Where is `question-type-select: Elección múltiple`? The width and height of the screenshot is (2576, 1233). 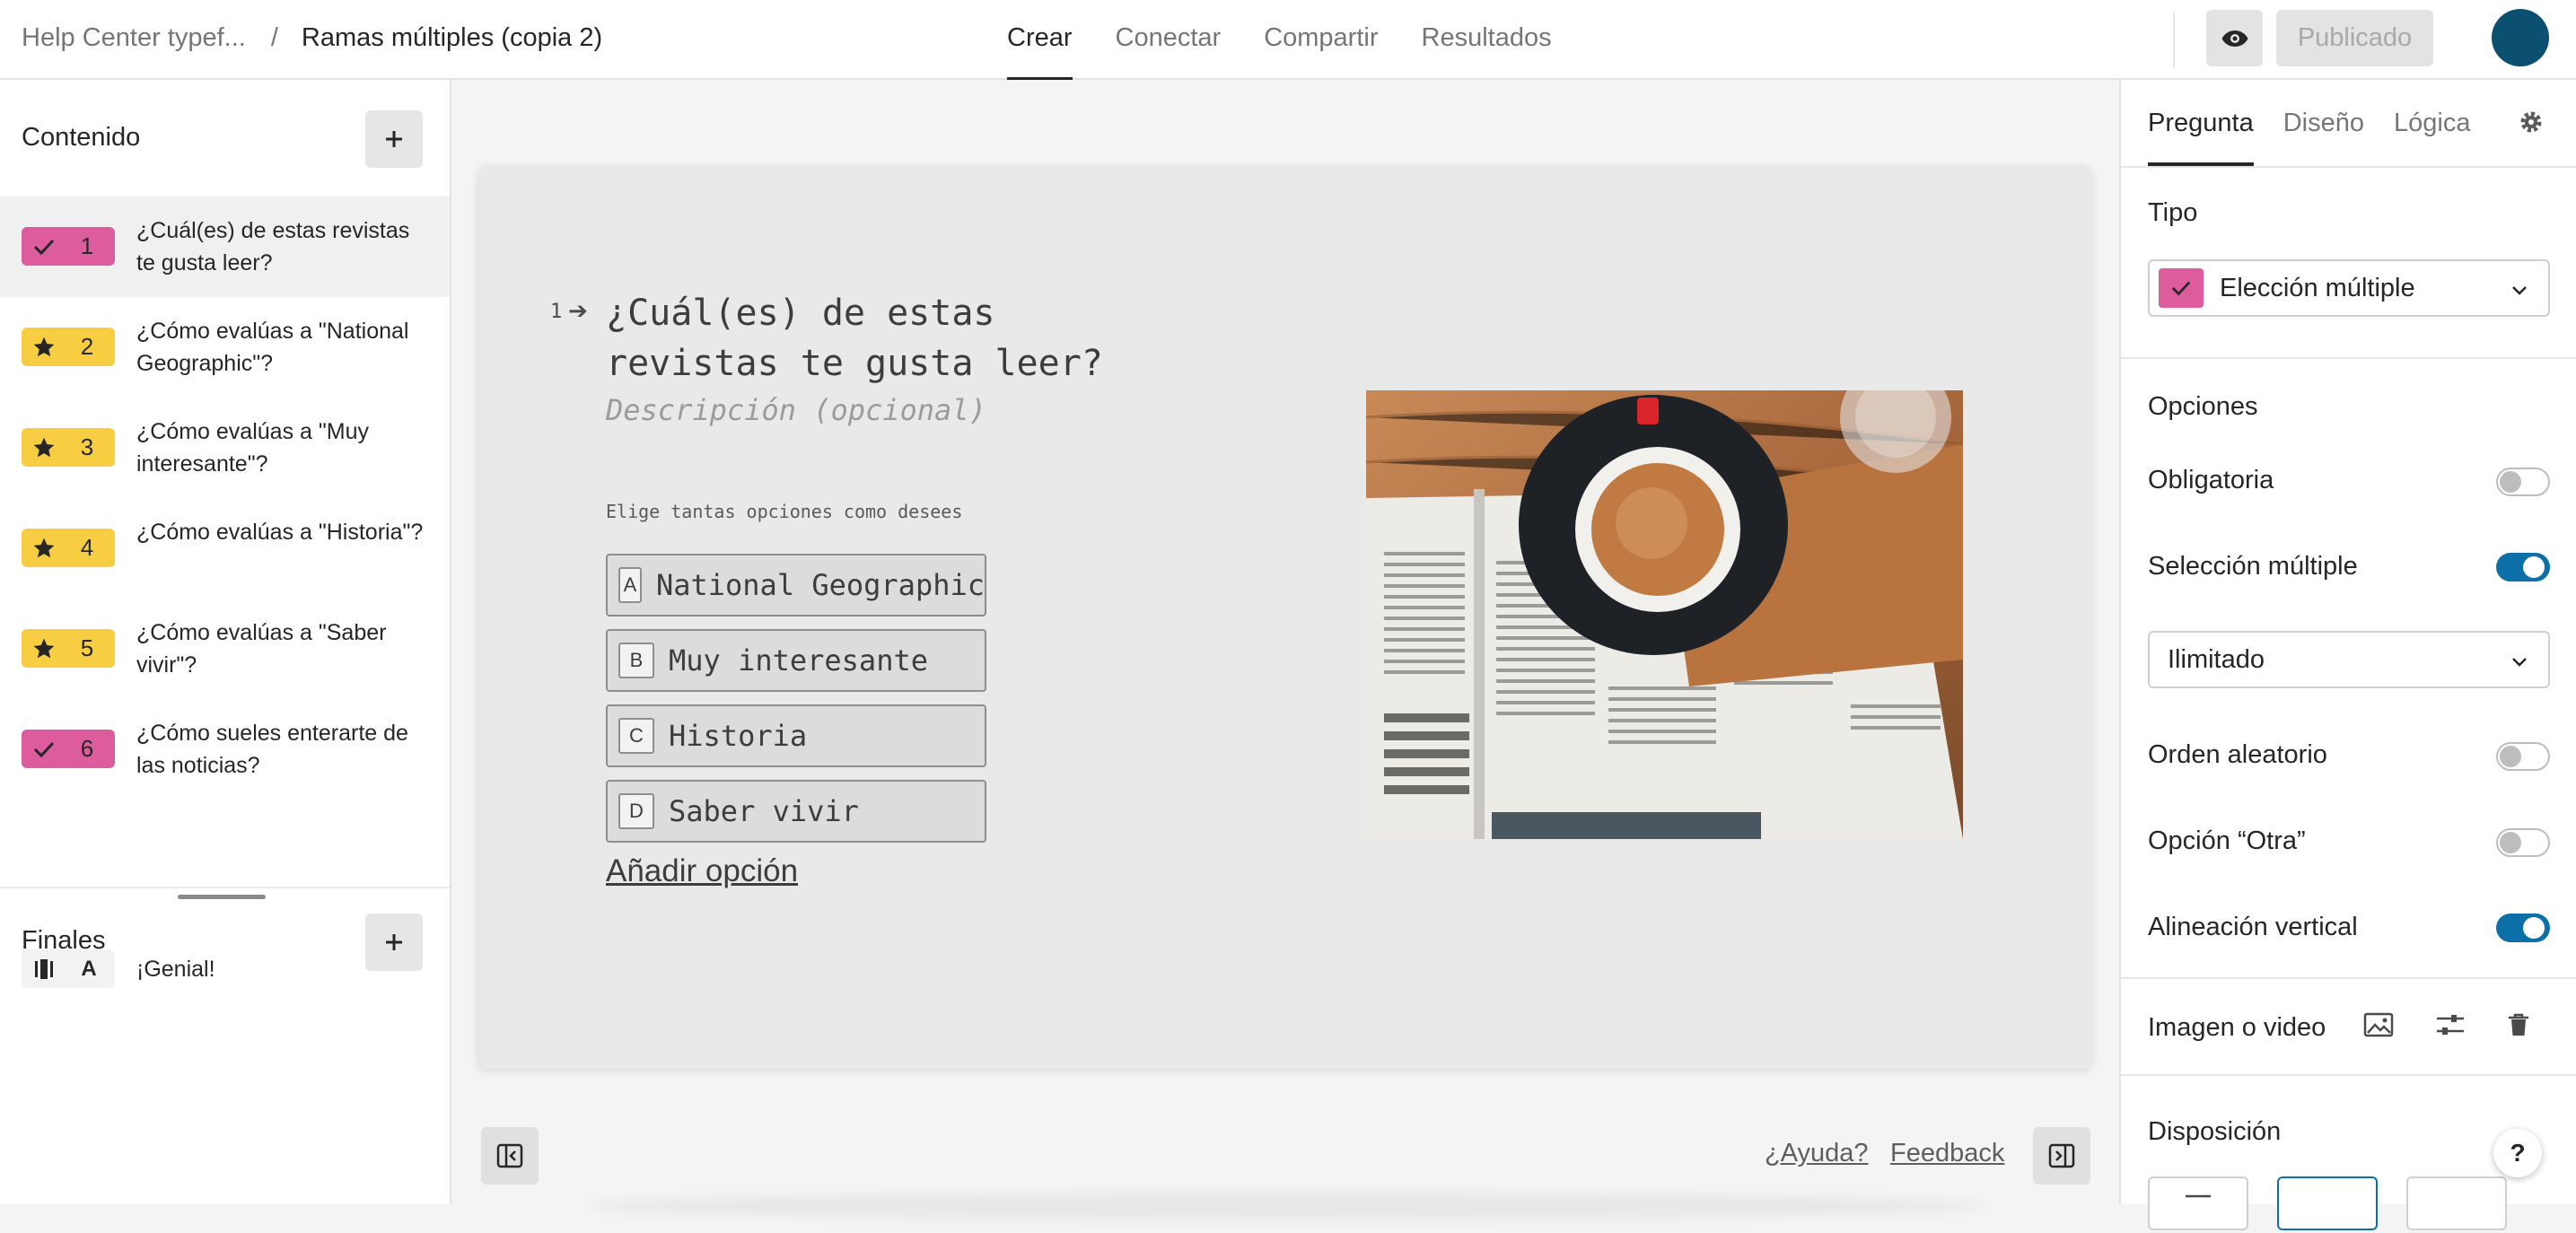 question-type-select: Elección múltiple is located at coordinates (2349, 288).